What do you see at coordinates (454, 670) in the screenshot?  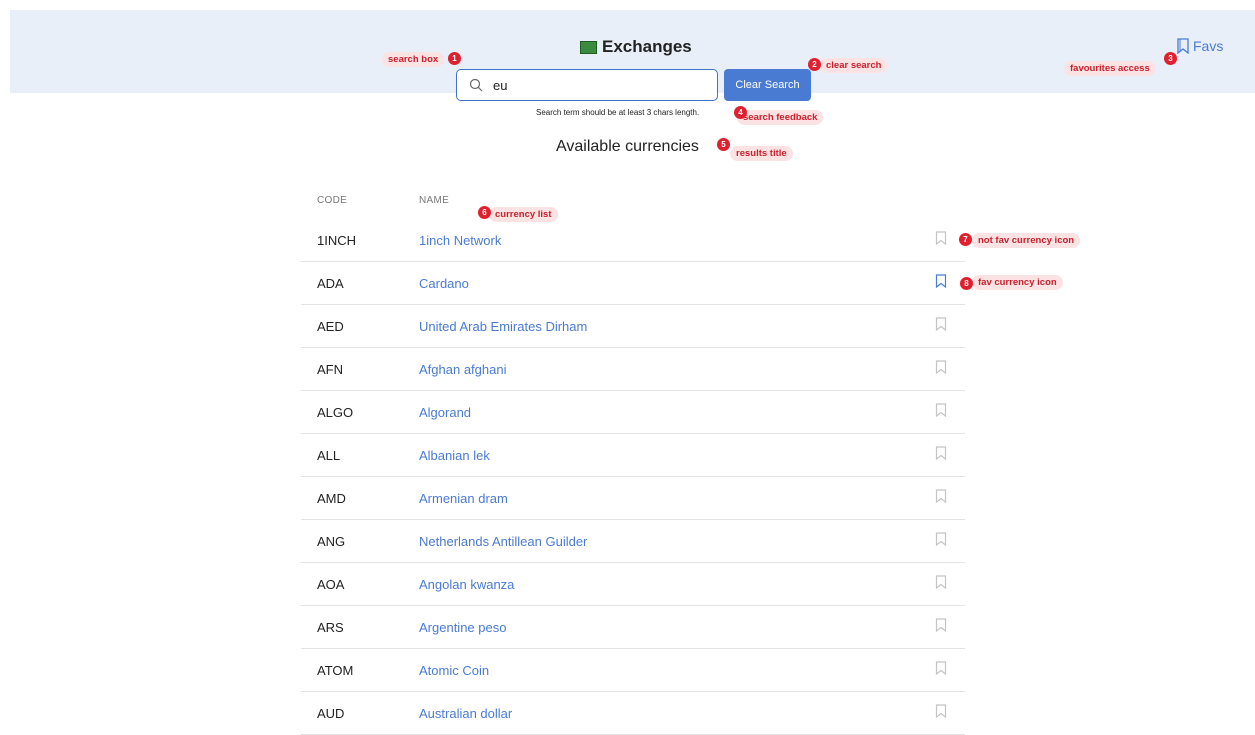 I see `currency-name-link: Atomic Coin` at bounding box center [454, 670].